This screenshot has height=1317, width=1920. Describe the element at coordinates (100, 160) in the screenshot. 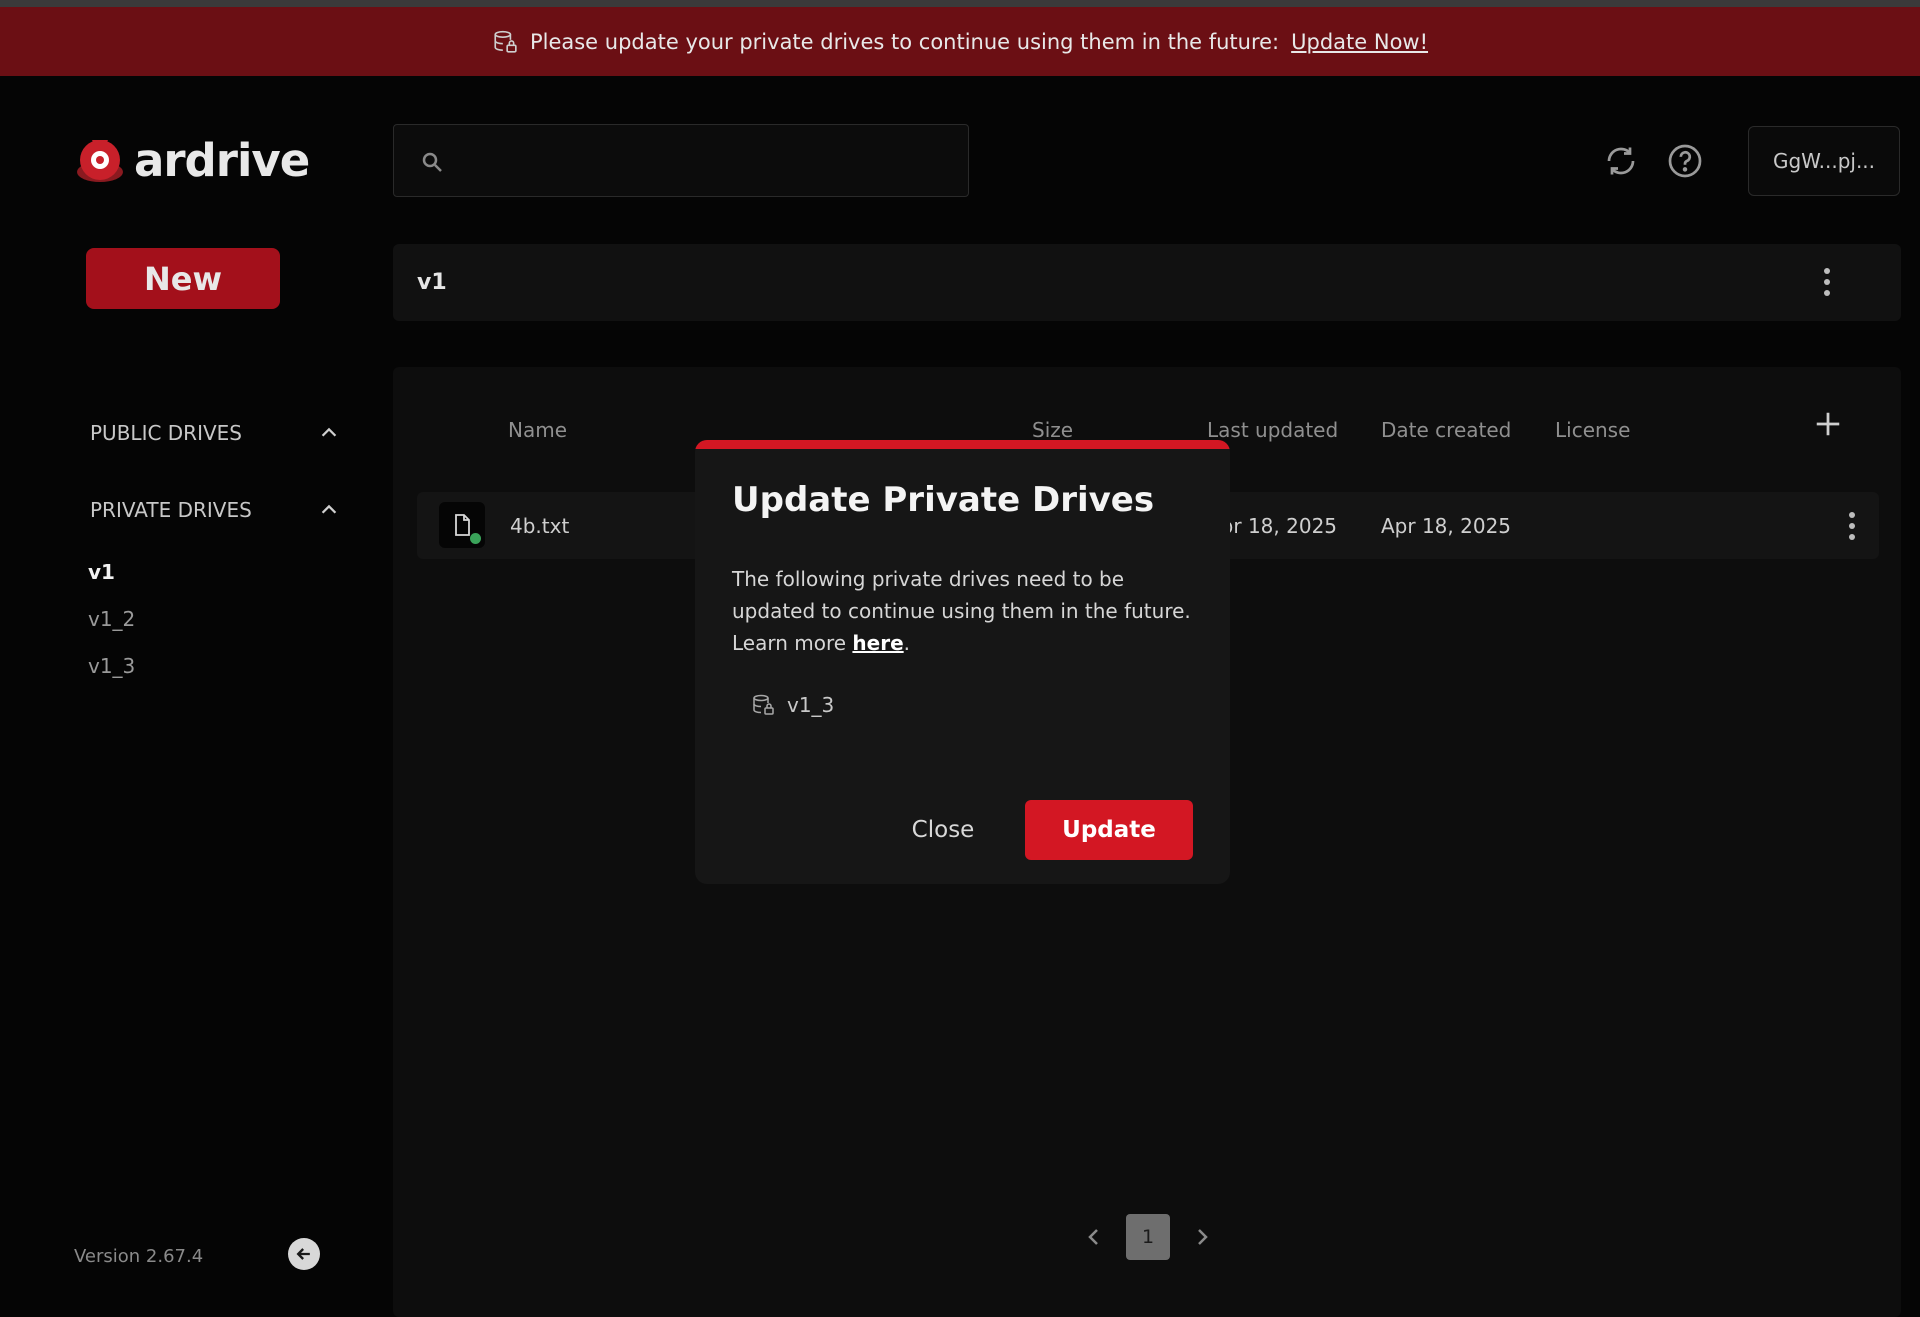

I see `ardrive-logo-icon` at that location.